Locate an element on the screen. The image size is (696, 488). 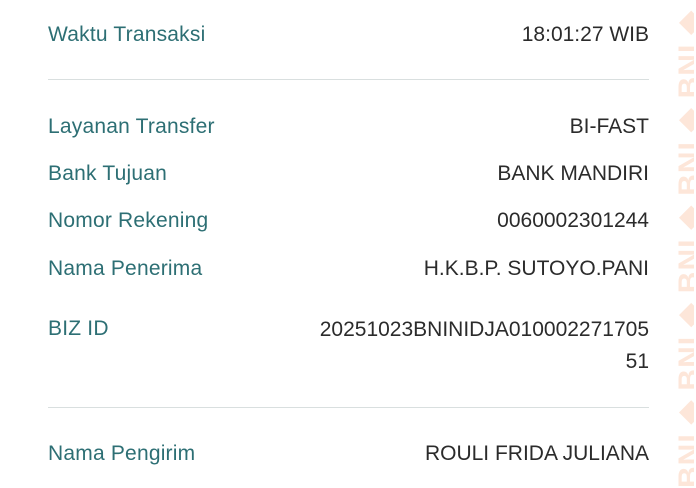
nama-penerima-value: H.K.B.P. SUTOYO.PANI is located at coordinates (536, 268).